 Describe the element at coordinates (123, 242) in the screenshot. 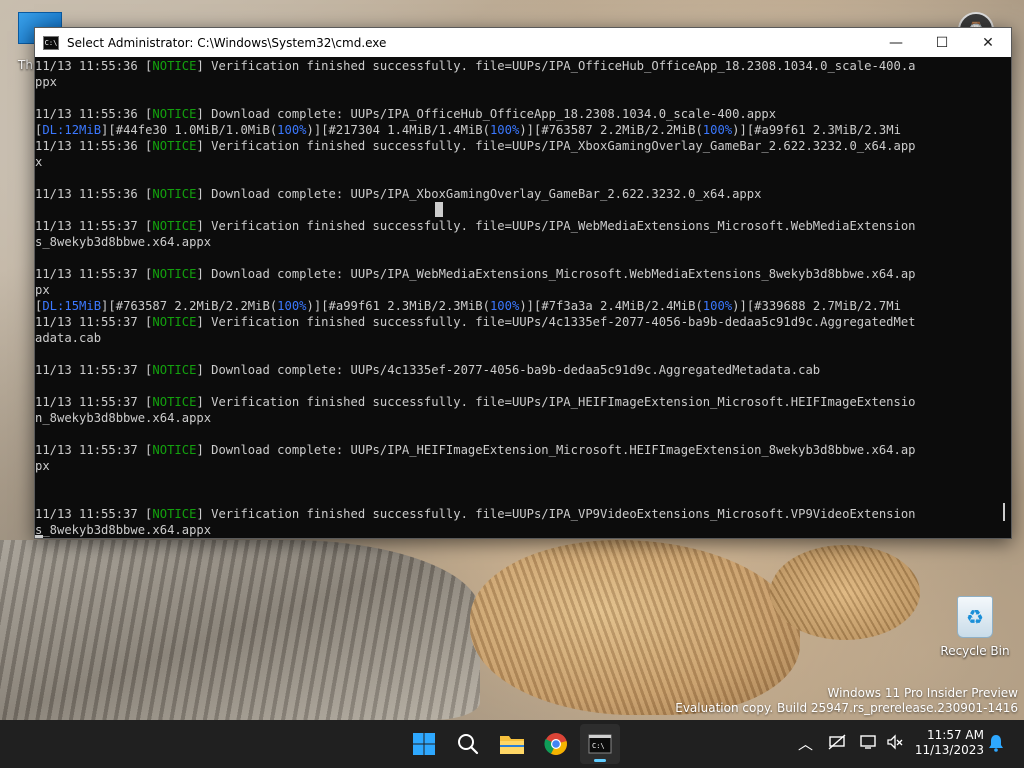

I see `log-continuation: s_8wekyb3d8bbwe.x64.appx` at that location.